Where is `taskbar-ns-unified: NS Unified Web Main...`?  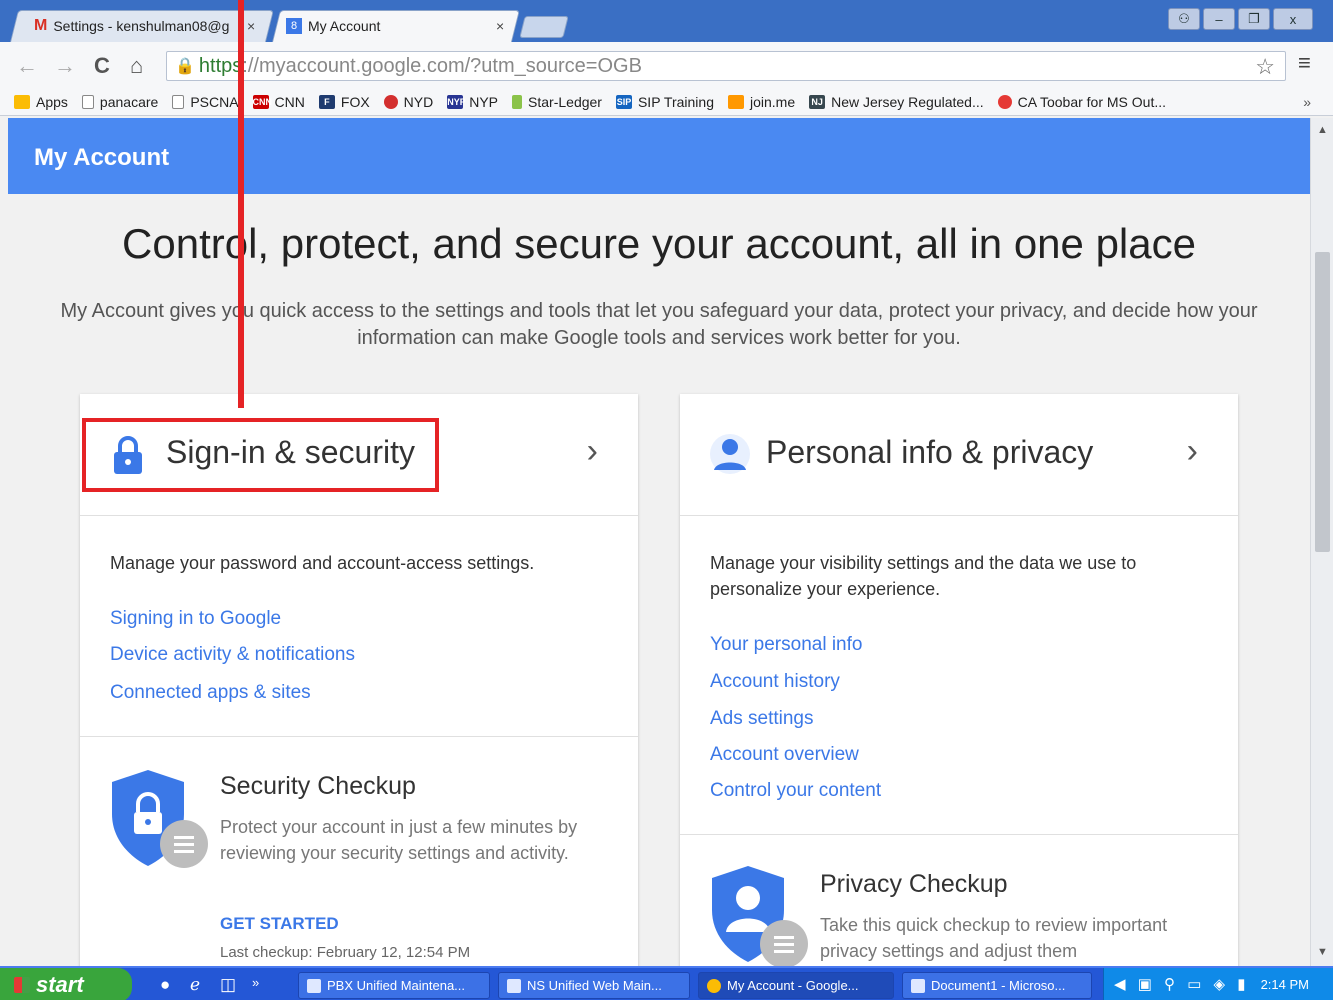 taskbar-ns-unified: NS Unified Web Main... is located at coordinates (594, 985).